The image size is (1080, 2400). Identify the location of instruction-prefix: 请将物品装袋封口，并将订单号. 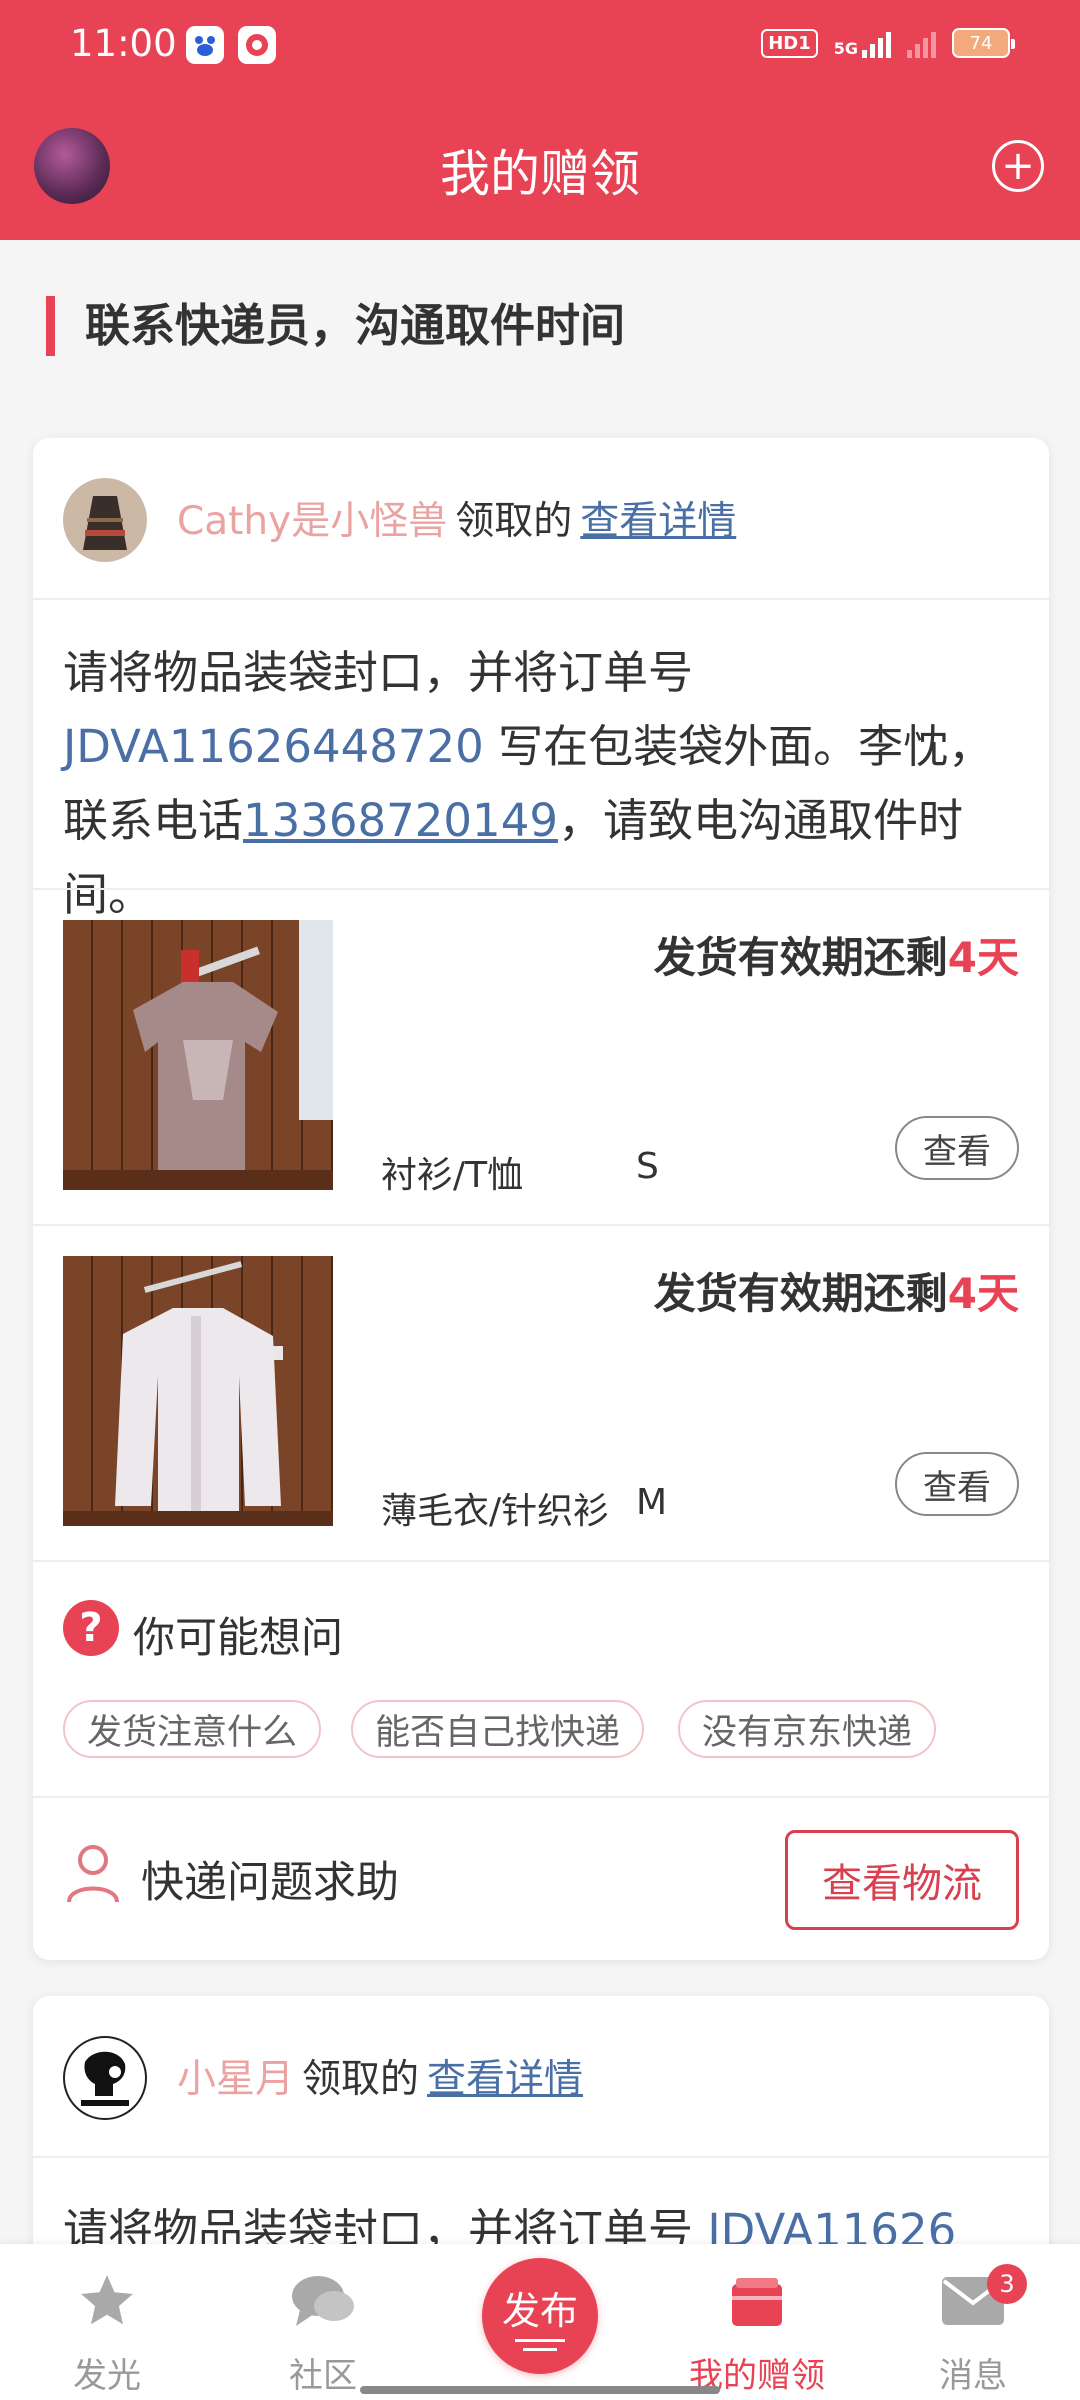
(378, 672).